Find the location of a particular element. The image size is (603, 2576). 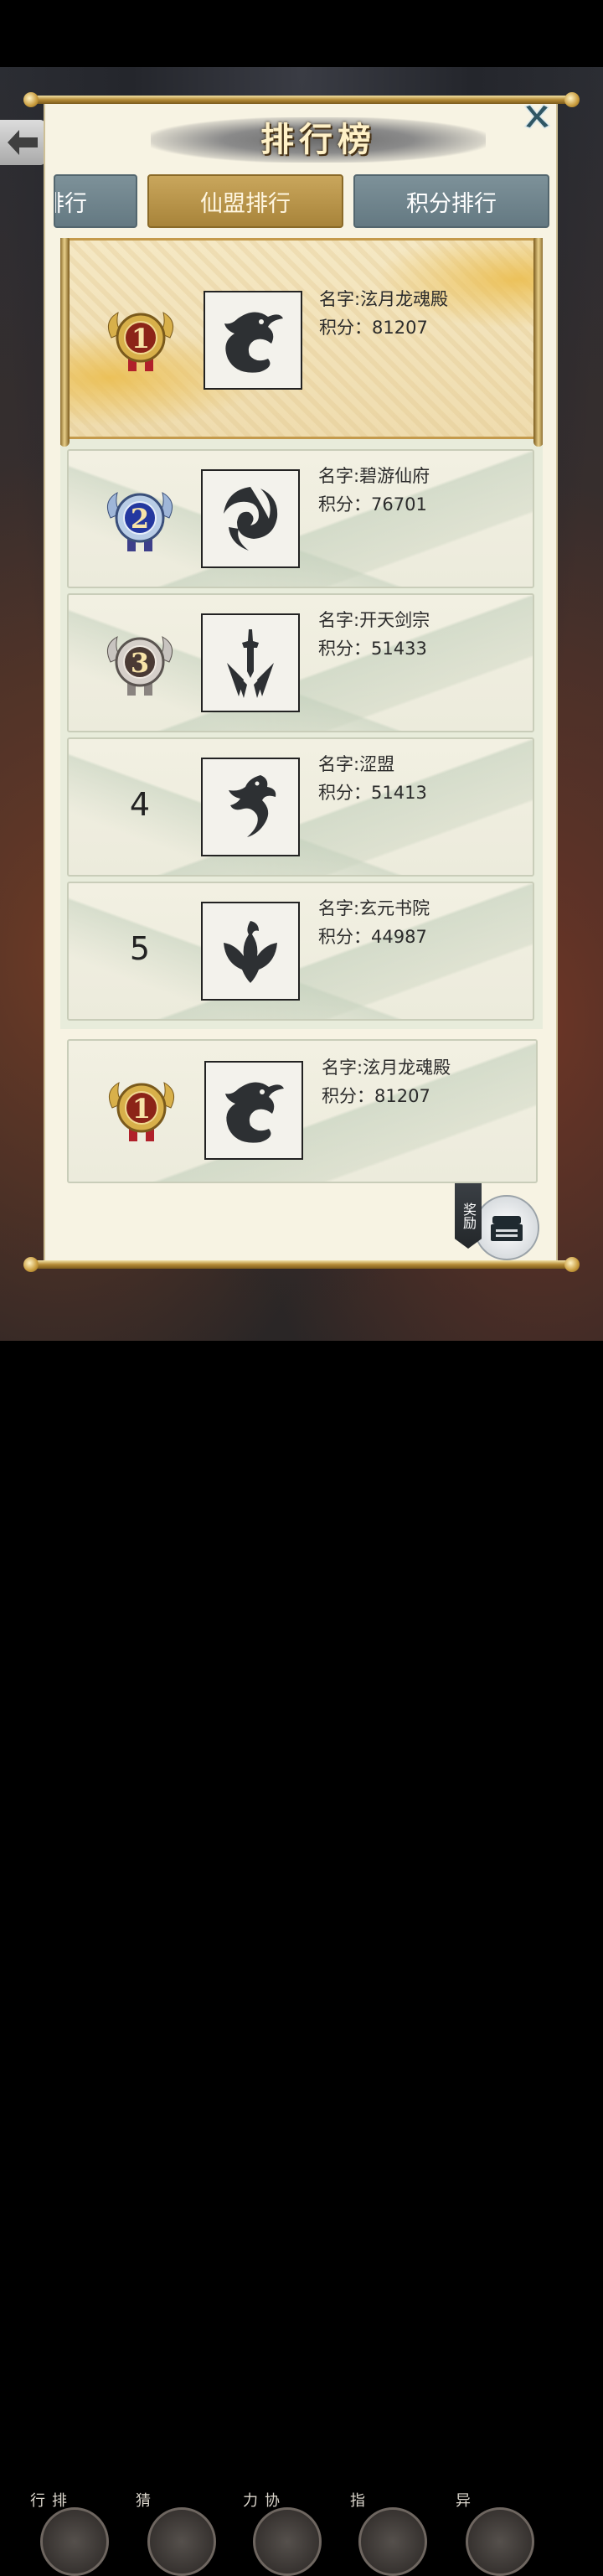

bottom-label: 排行 is located at coordinates (47, 2499).